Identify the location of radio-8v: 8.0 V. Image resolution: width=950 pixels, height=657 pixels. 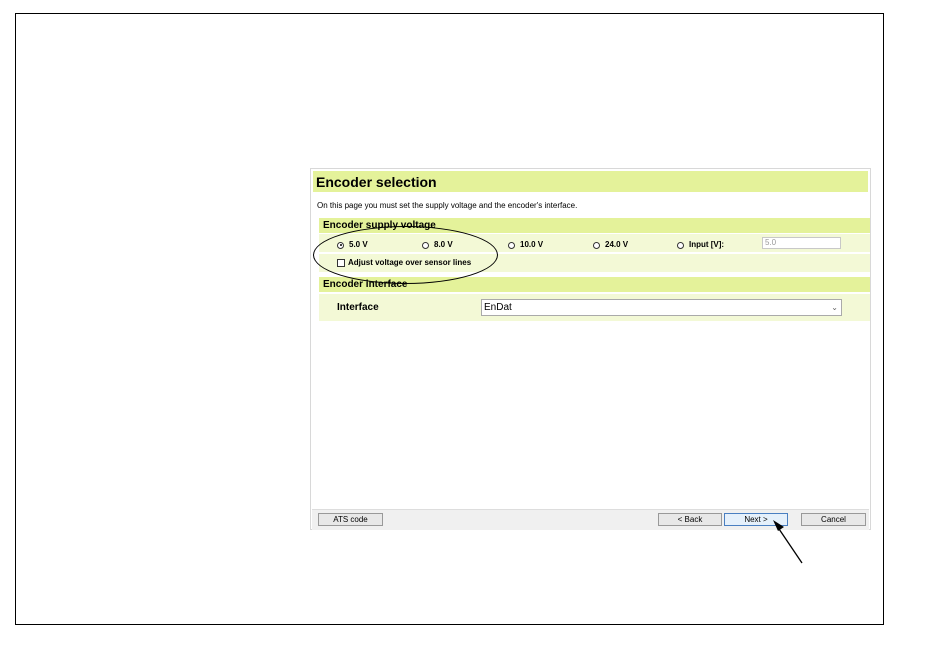
(437, 245).